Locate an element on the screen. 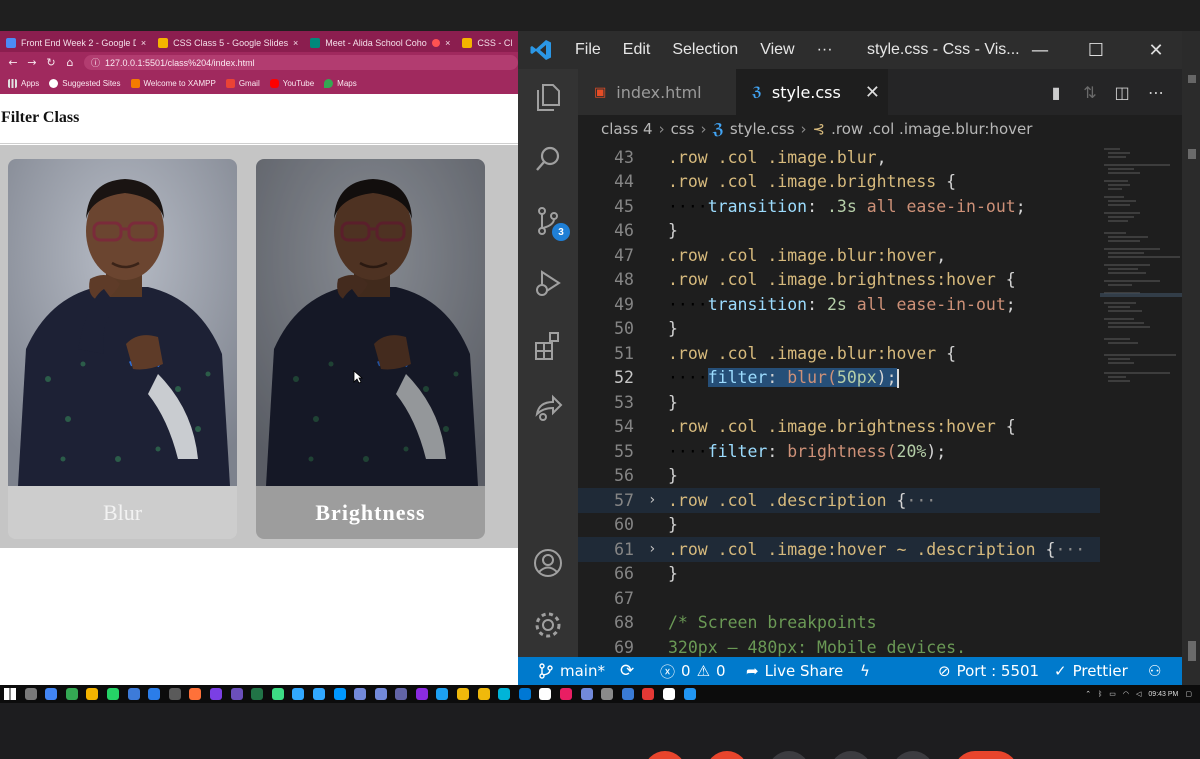 Image resolution: width=1200 pixels, height=759 pixels. prettier-status: ✓ Prettier is located at coordinates (1091, 671).